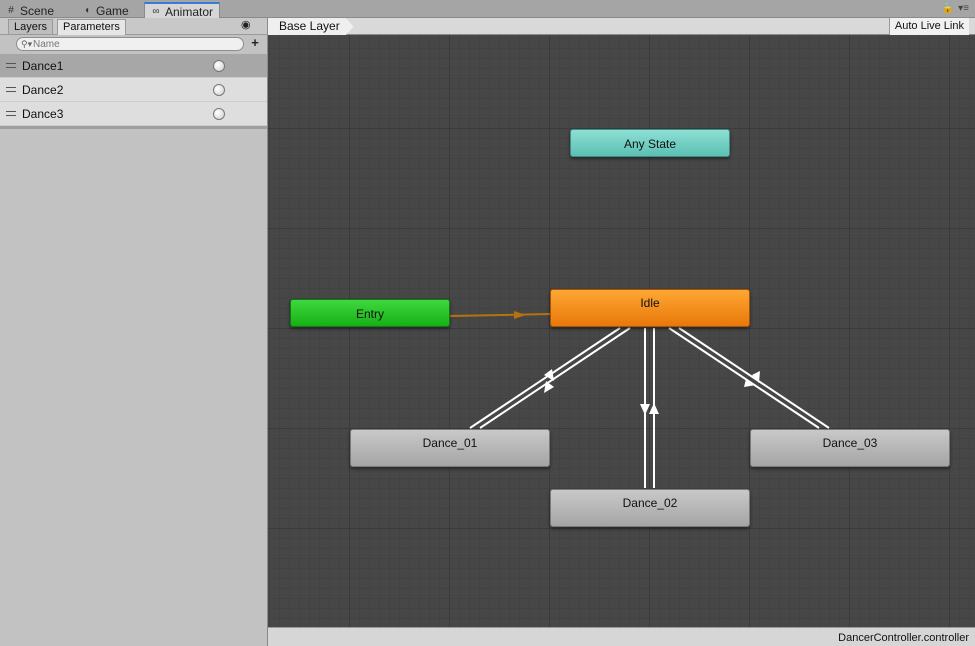 Image resolution: width=975 pixels, height=646 pixels. I want to click on tab-game: ◖ Game, so click(105, 10).